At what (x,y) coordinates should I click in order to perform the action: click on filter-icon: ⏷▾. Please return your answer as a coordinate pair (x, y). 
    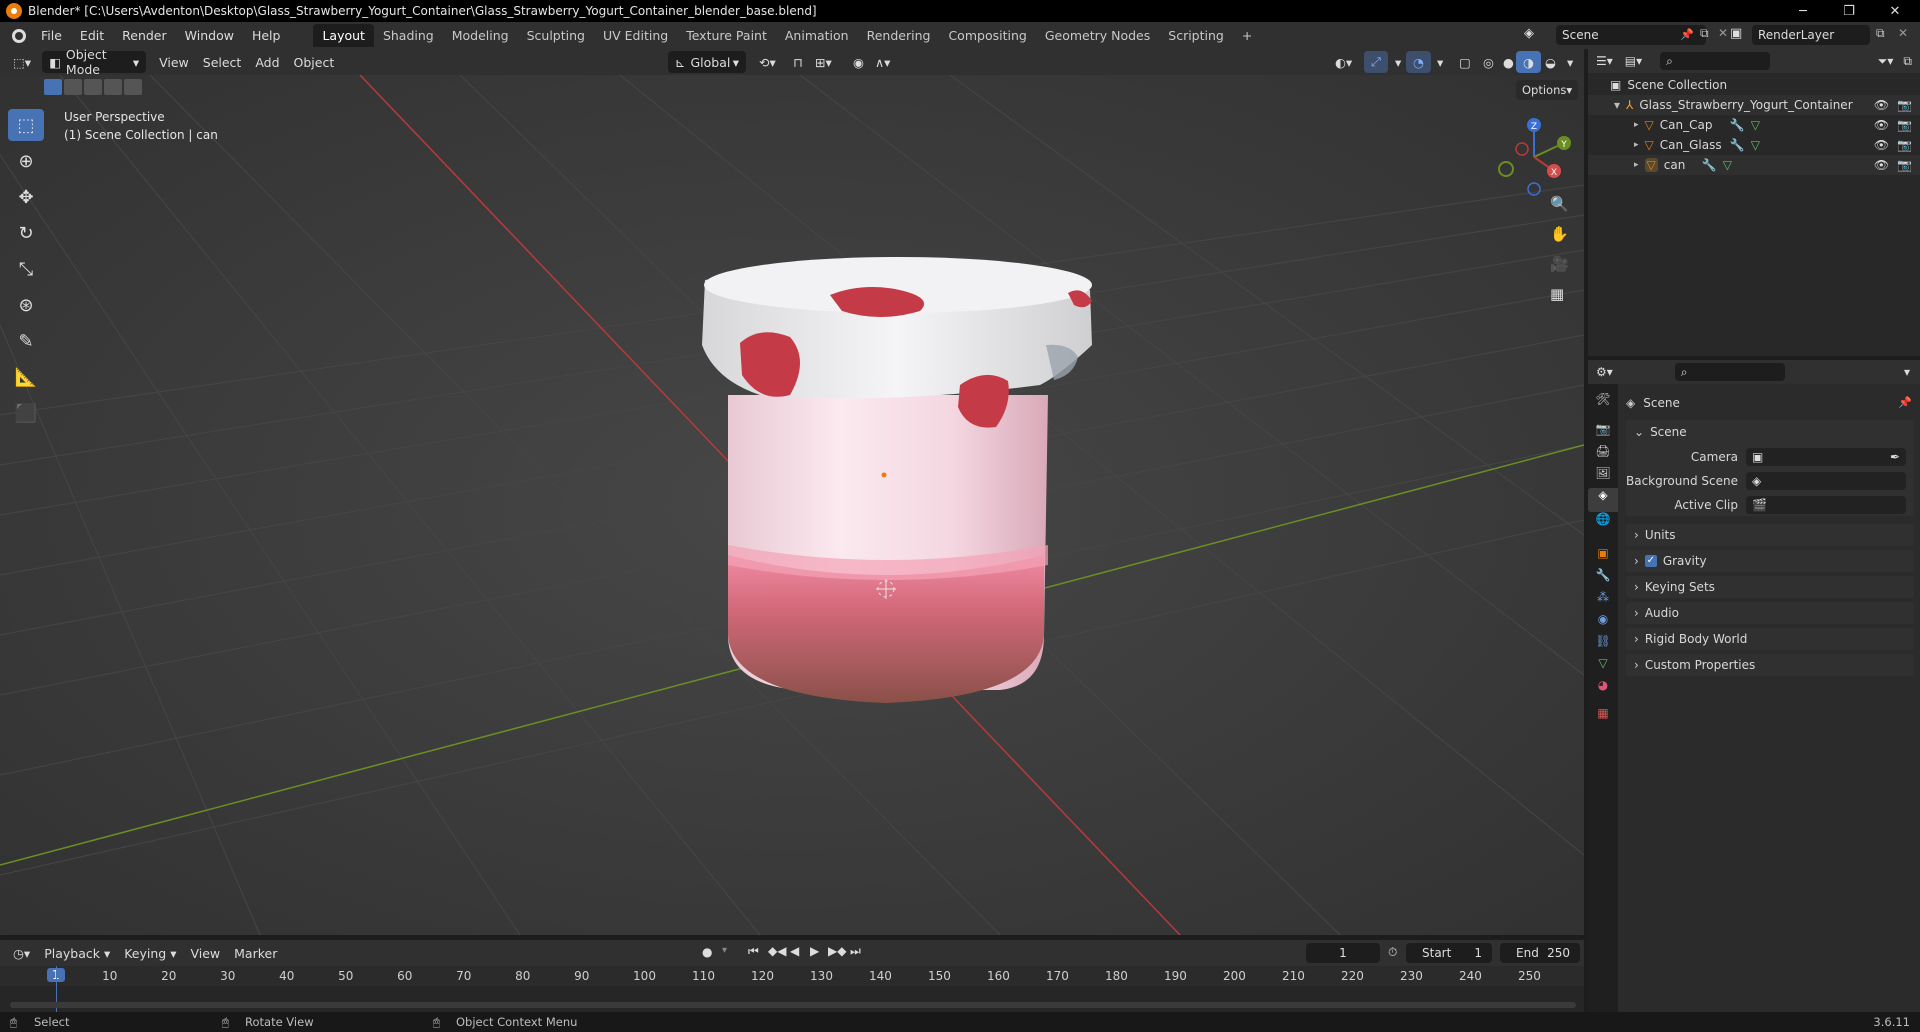
    Looking at the image, I should click on (1886, 61).